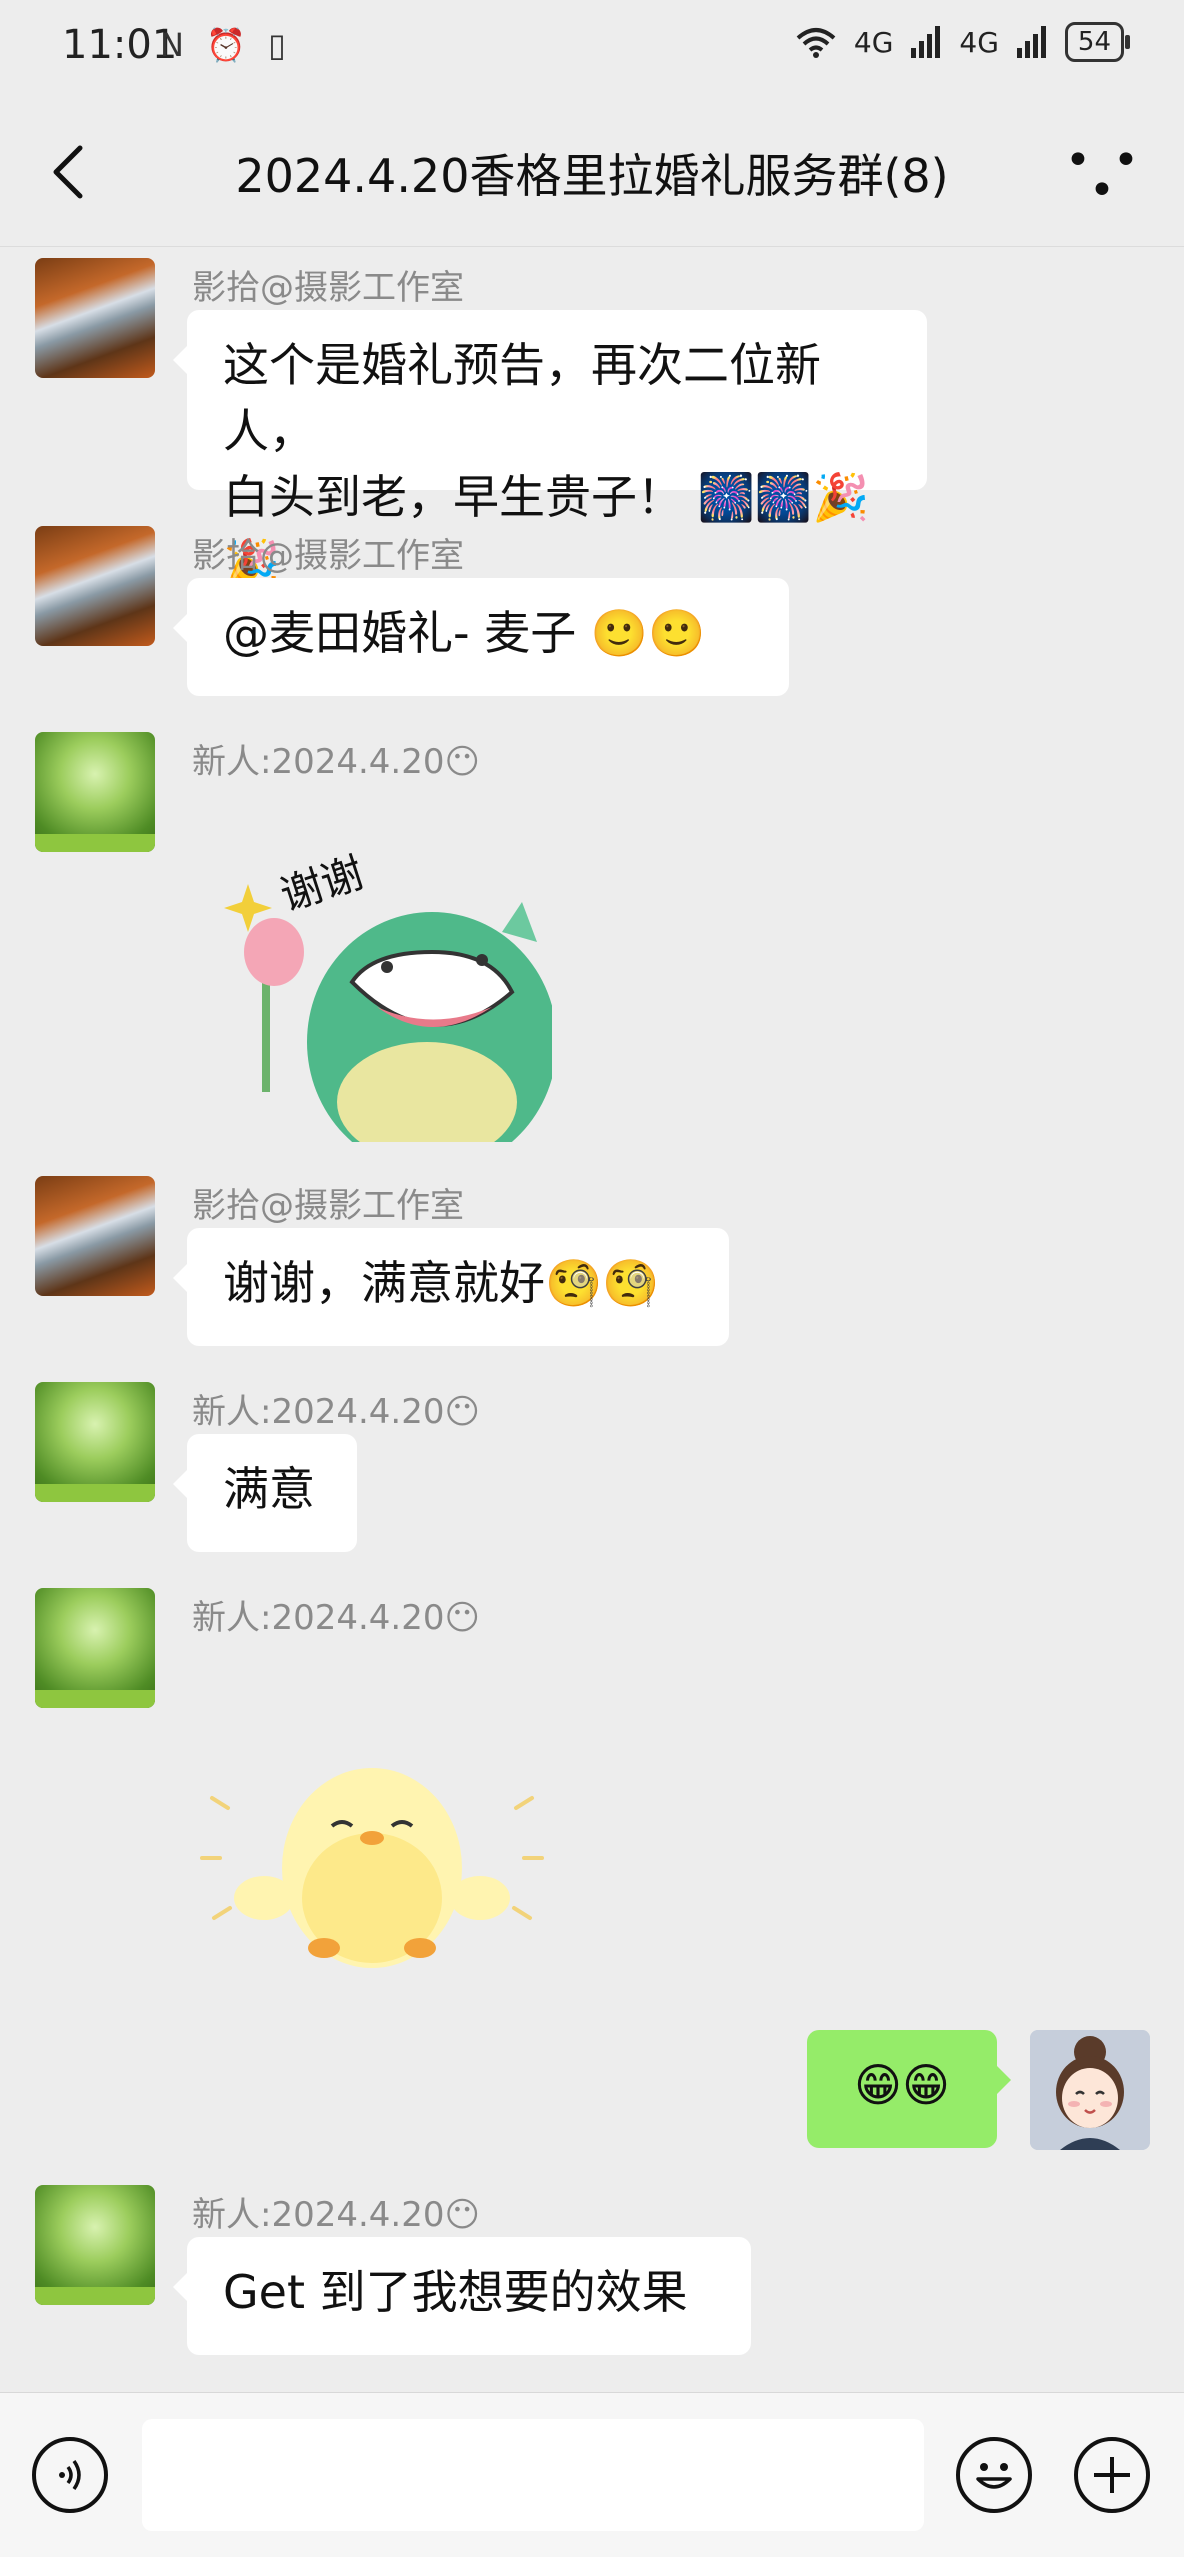  I want to click on status-left-icons: N ⏰ ▯, so click(226, 45).